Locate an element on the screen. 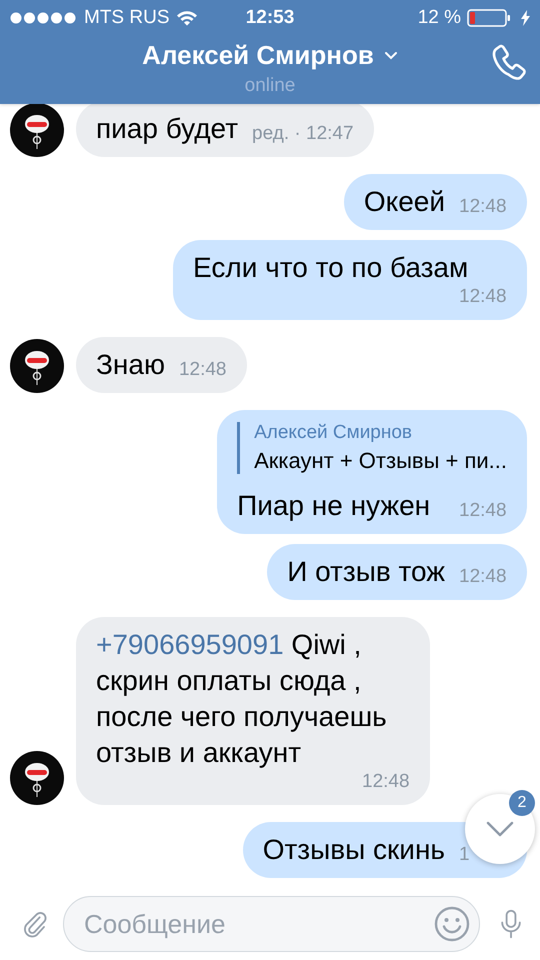 The height and width of the screenshot is (960, 540). reply-author: Алексей Смирнов is located at coordinates (334, 433).